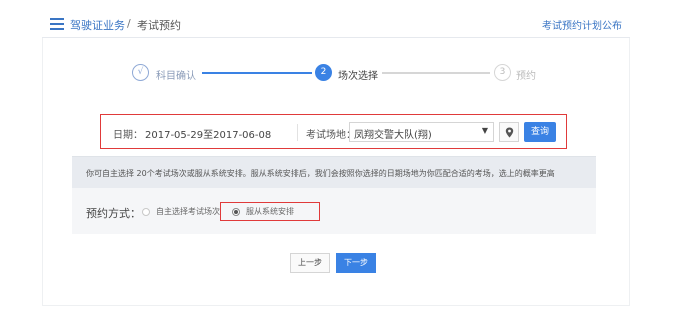 This screenshot has width=678, height=330. What do you see at coordinates (188, 211) in the screenshot?
I see `option-self-select-label: 自主选择考试场次` at bounding box center [188, 211].